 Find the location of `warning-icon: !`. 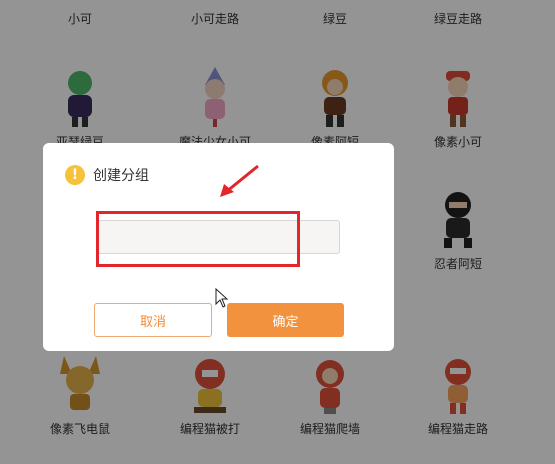

warning-icon: ! is located at coordinates (75, 175).